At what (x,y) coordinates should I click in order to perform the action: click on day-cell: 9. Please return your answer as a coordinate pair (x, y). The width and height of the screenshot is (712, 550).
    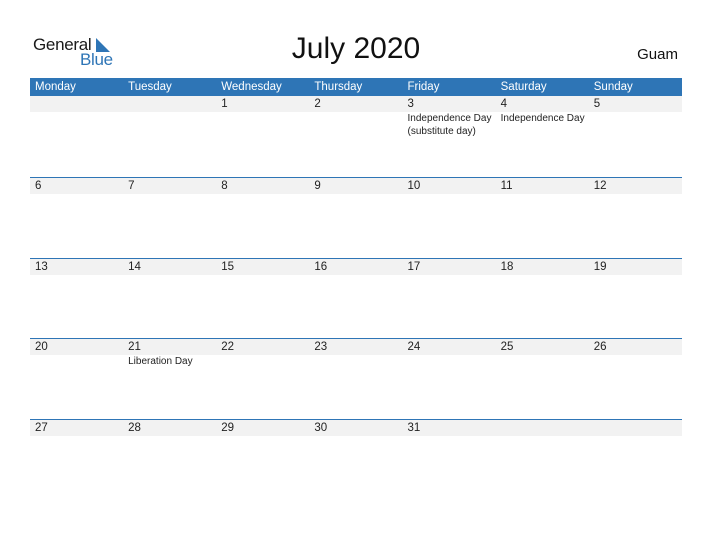
    Looking at the image, I should click on (355, 186).